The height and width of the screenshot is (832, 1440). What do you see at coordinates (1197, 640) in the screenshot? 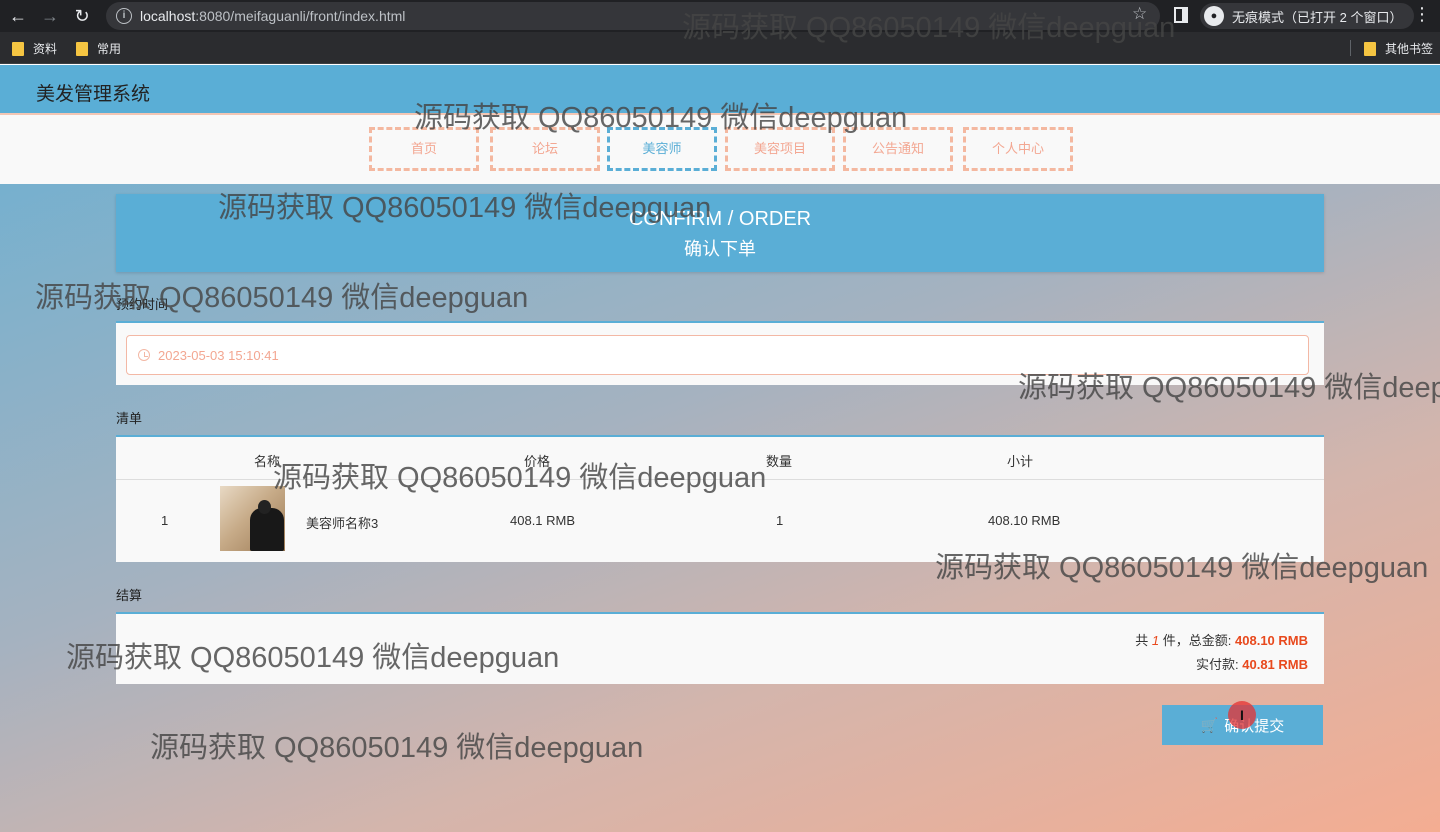
I see `count-suffix: 件，总金额:` at bounding box center [1197, 640].